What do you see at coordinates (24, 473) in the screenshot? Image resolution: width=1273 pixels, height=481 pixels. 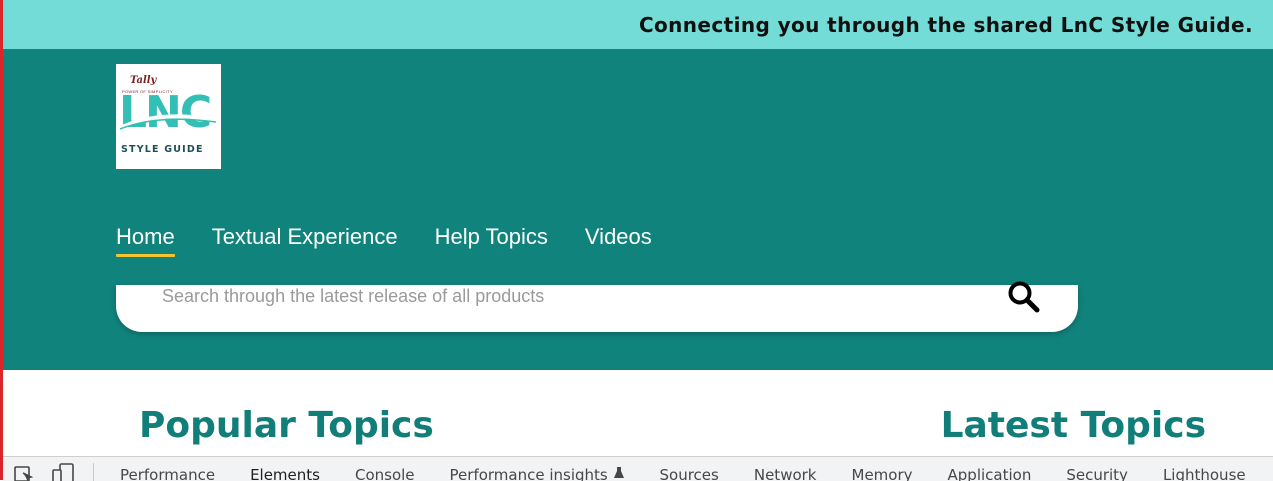 I see `inspect-element-icon` at bounding box center [24, 473].